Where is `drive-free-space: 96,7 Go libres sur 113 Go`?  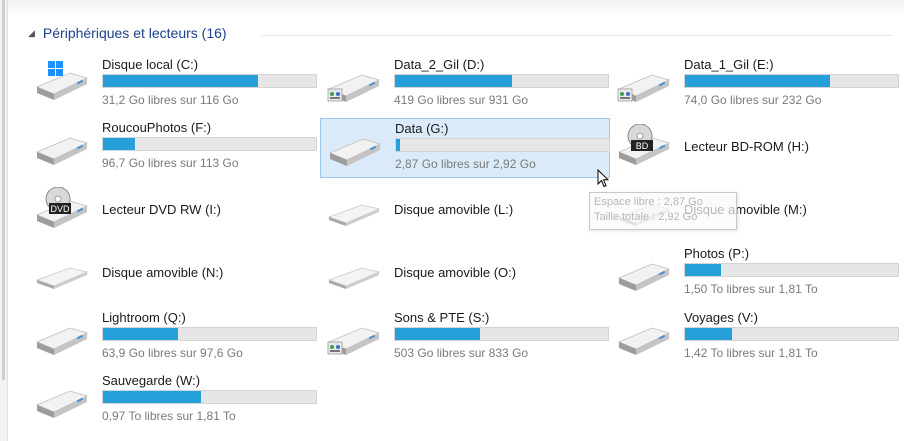
drive-free-space: 96,7 Go libres sur 113 Go is located at coordinates (170, 163).